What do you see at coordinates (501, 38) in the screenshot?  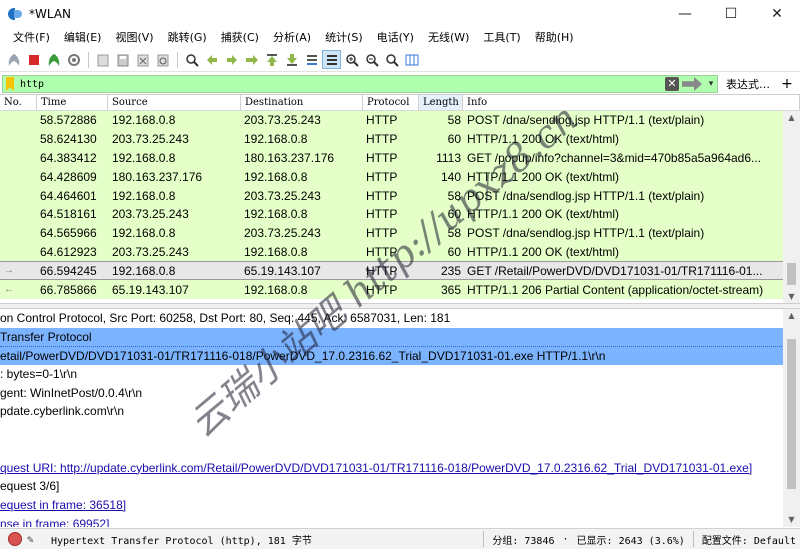 I see `menu-tools: 工具(T)` at bounding box center [501, 38].